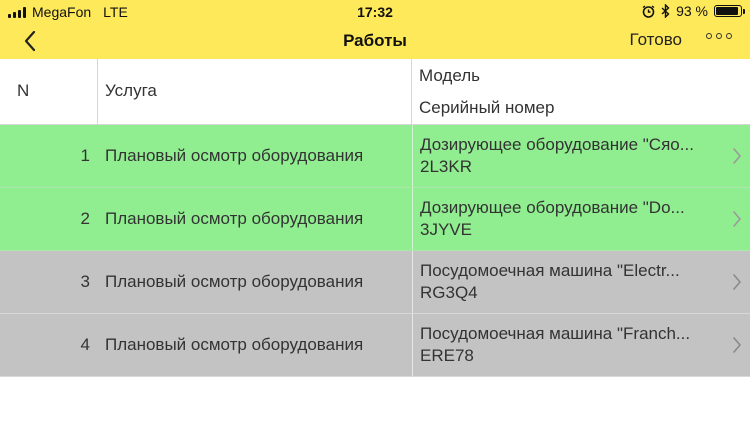 The width and height of the screenshot is (750, 422). Describe the element at coordinates (581, 282) in the screenshot. I see `row-model-cell: Посудомоечная машина "Electr... RG3Q4` at that location.